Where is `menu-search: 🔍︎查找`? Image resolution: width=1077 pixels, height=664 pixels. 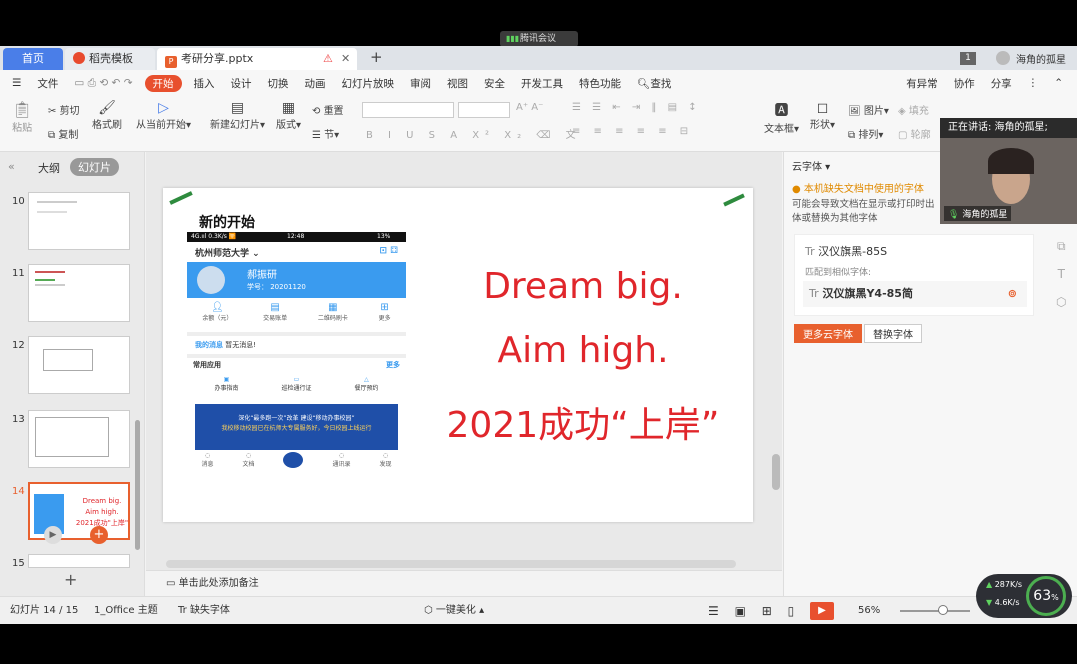 menu-search: 🔍︎查找 is located at coordinates (654, 83).